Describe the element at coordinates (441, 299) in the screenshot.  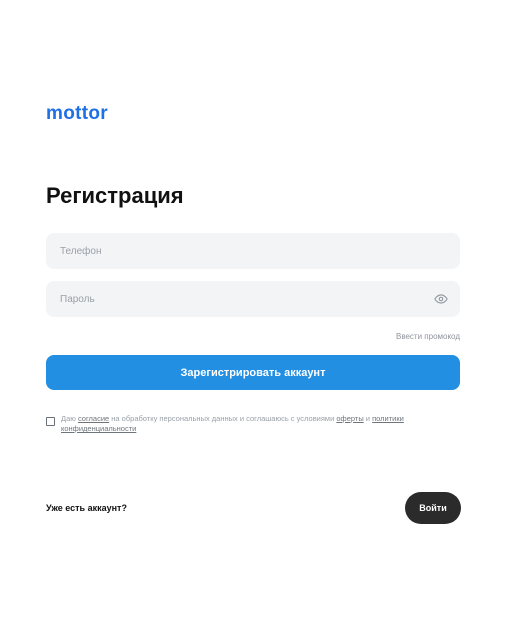
I see `eye-icon` at that location.